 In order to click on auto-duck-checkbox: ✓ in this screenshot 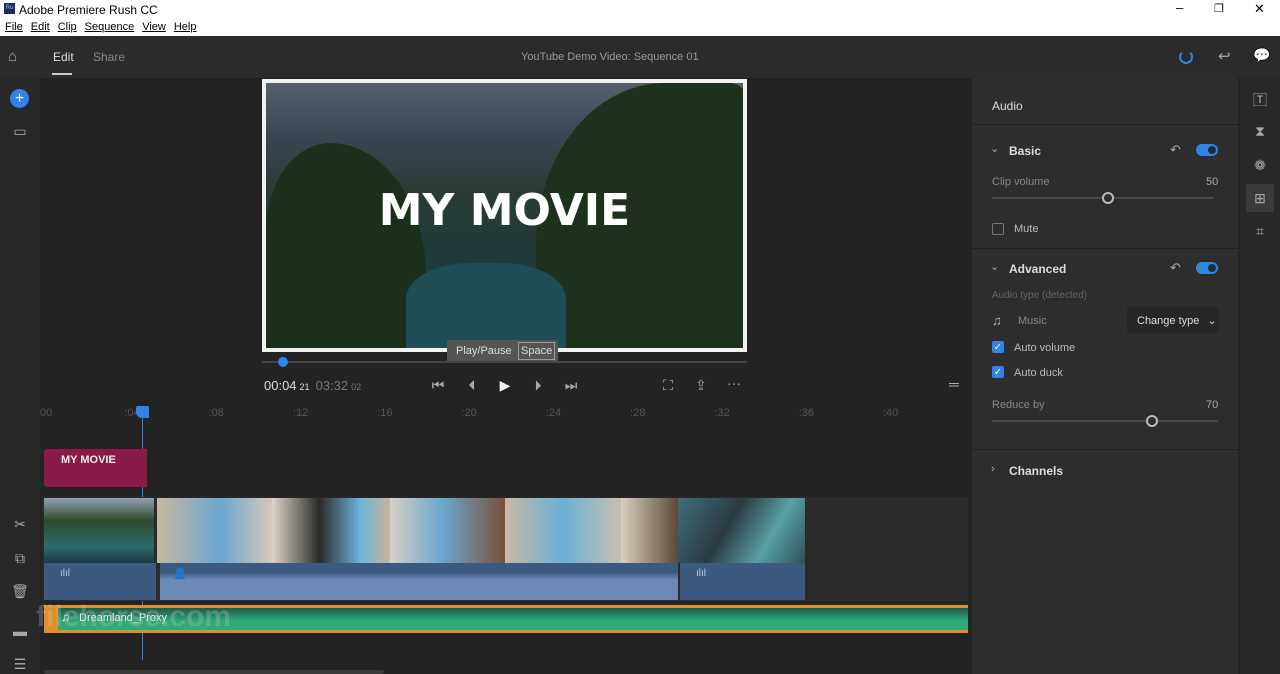, I will do `click(998, 372)`.